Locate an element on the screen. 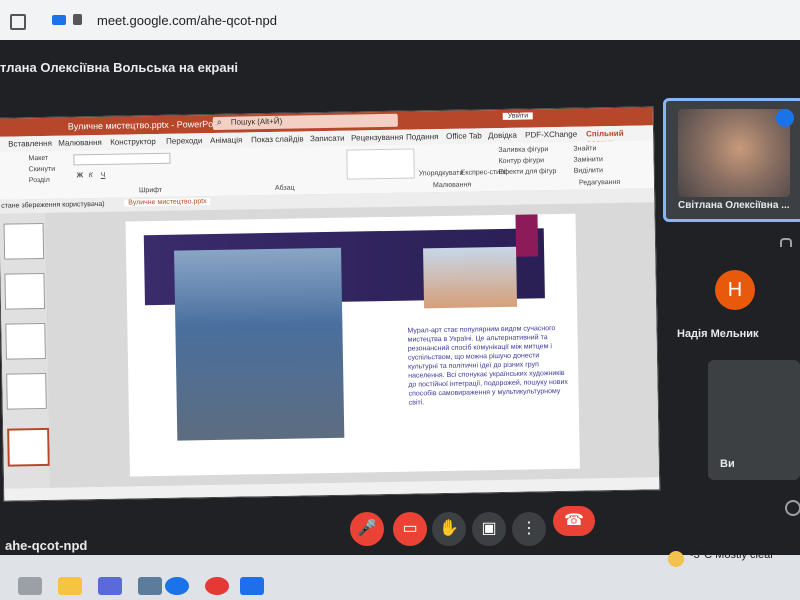 The image size is (800, 600). camera-icon is located at coordinates (59, 20).